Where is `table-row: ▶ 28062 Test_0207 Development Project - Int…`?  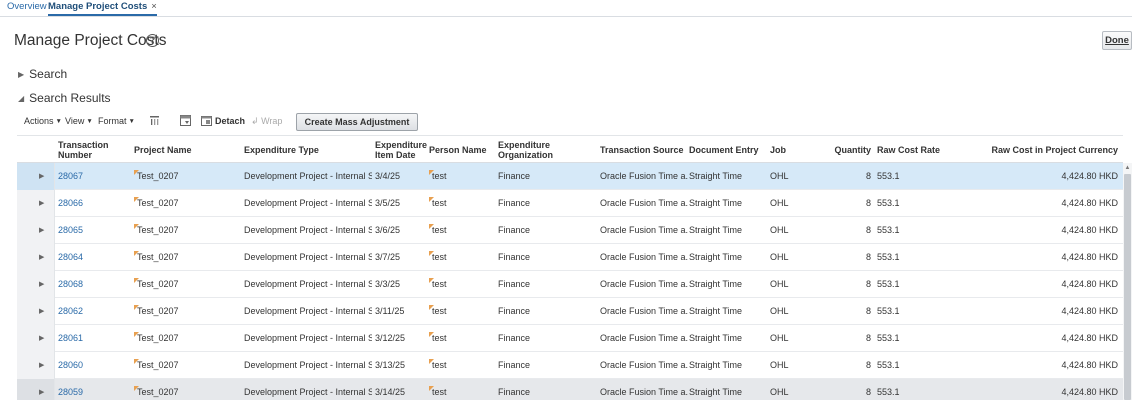 table-row: ▶ 28062 Test_0207 Development Project - Int… is located at coordinates (570, 311).